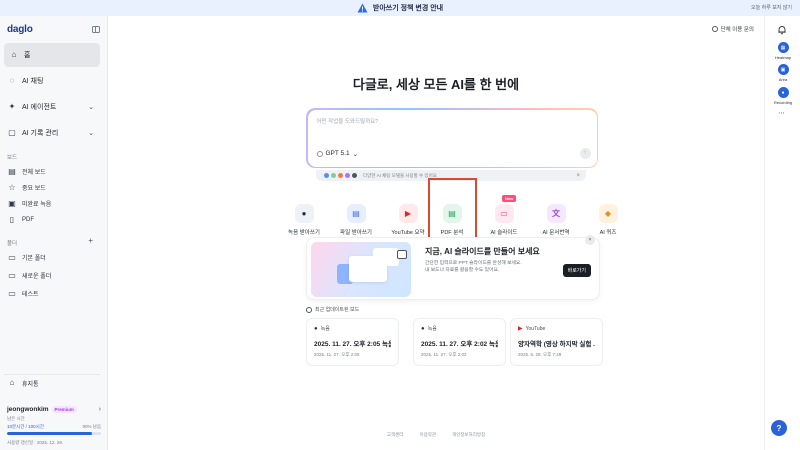  I want to click on trash-icon: ⌂, so click(12, 382).